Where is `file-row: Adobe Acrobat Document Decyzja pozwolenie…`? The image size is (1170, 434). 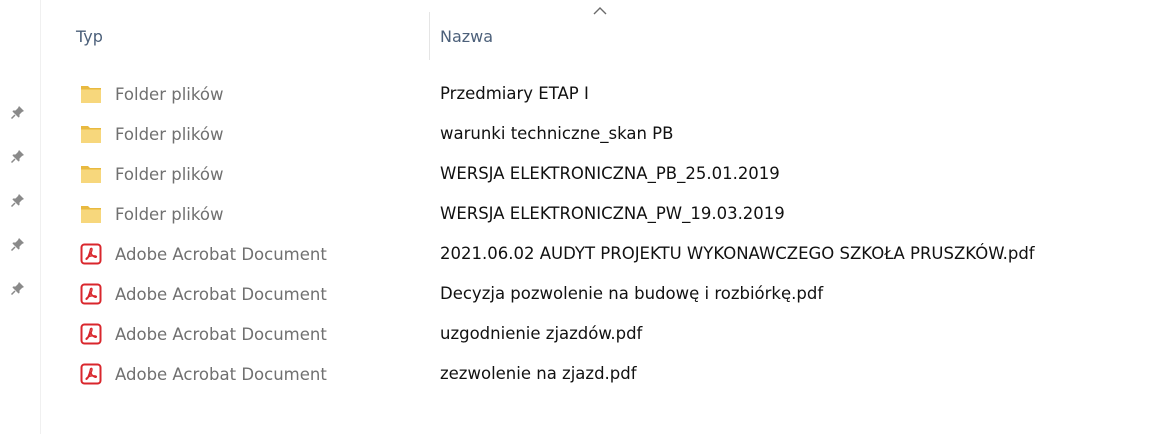
file-row: Adobe Acrobat Document Decyzja pozwolenie… is located at coordinates (605, 294).